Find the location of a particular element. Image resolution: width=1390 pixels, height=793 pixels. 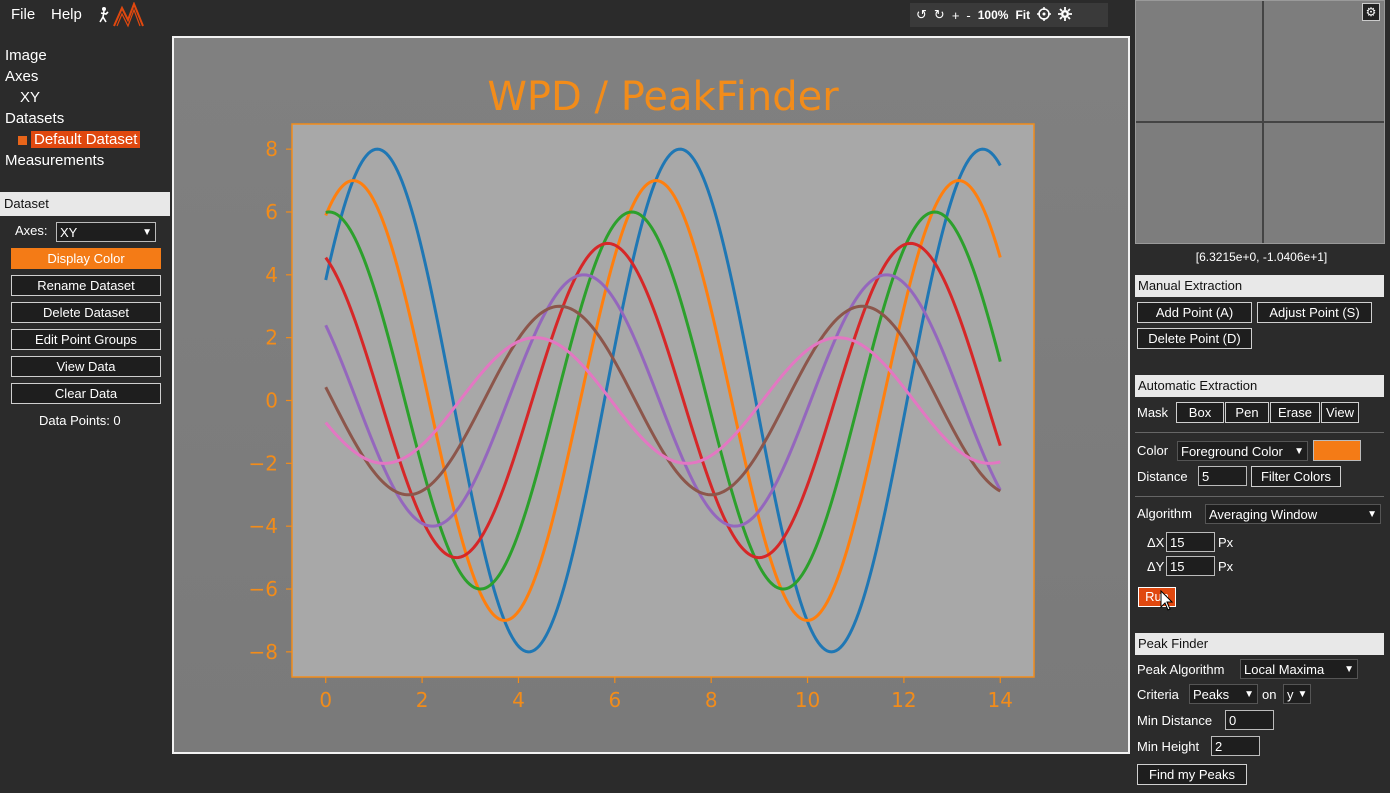

rotate-cw-button: ↻ is located at coordinates (939, 15).